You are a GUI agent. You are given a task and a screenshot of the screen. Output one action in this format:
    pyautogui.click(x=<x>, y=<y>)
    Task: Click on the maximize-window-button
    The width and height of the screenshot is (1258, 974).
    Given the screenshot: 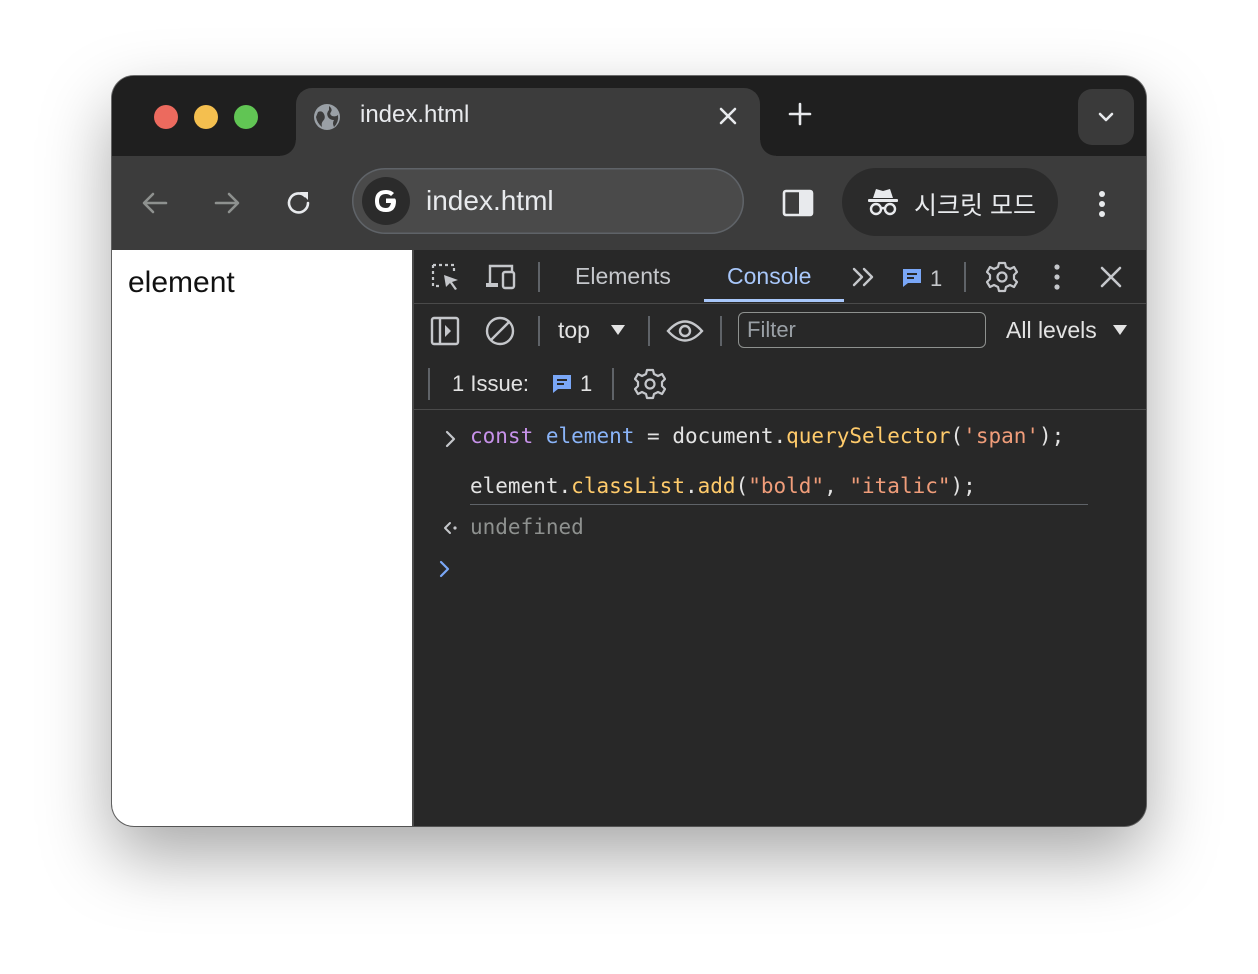 What is the action you would take?
    pyautogui.click(x=246, y=117)
    